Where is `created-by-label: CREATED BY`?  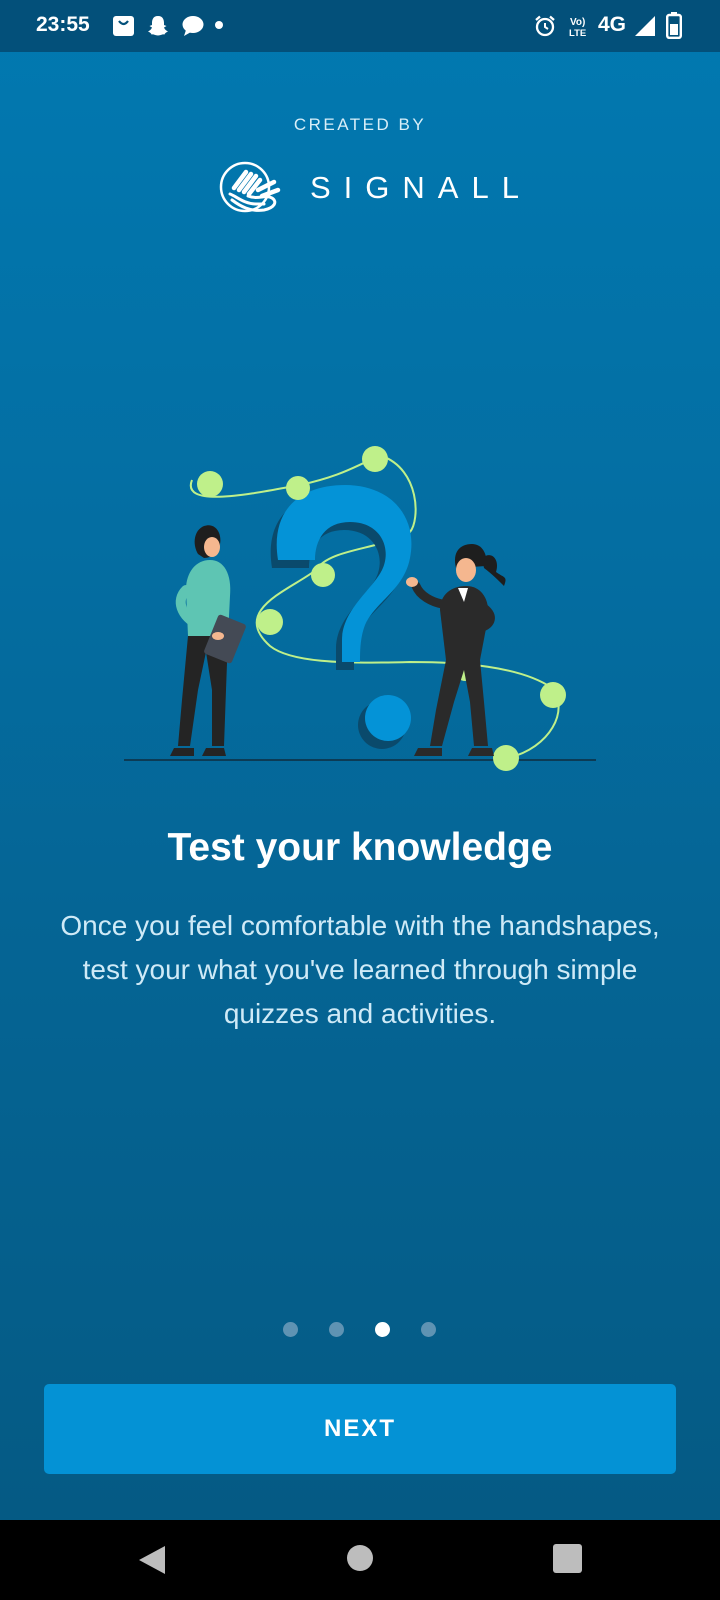 created-by-label: CREATED BY is located at coordinates (360, 124).